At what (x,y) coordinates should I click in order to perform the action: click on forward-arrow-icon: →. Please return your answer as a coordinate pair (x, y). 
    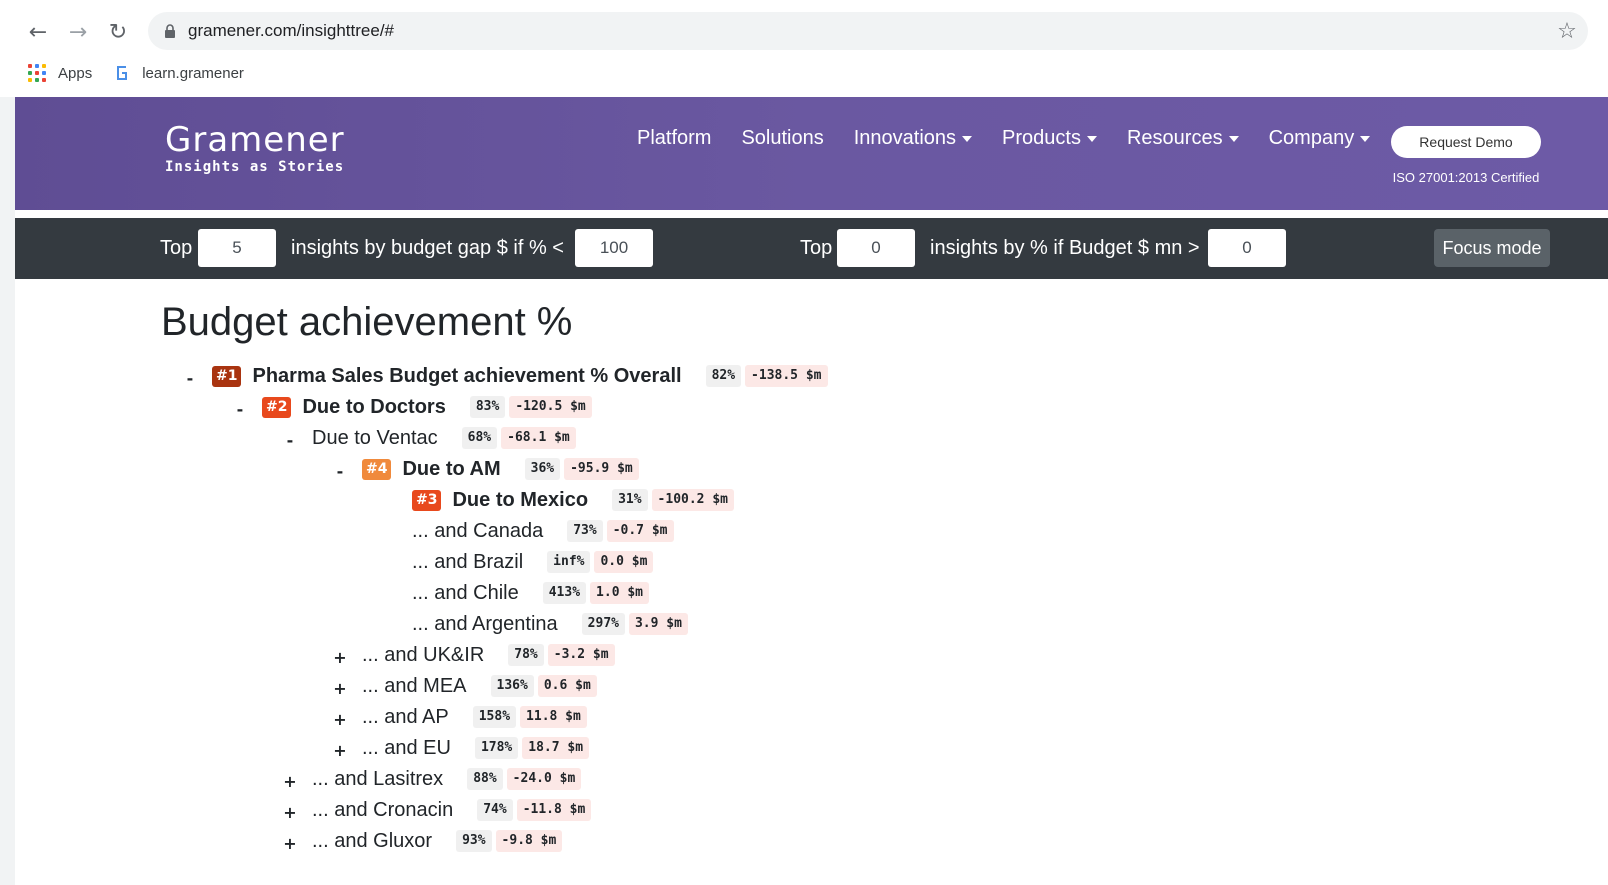
    Looking at the image, I should click on (78, 32).